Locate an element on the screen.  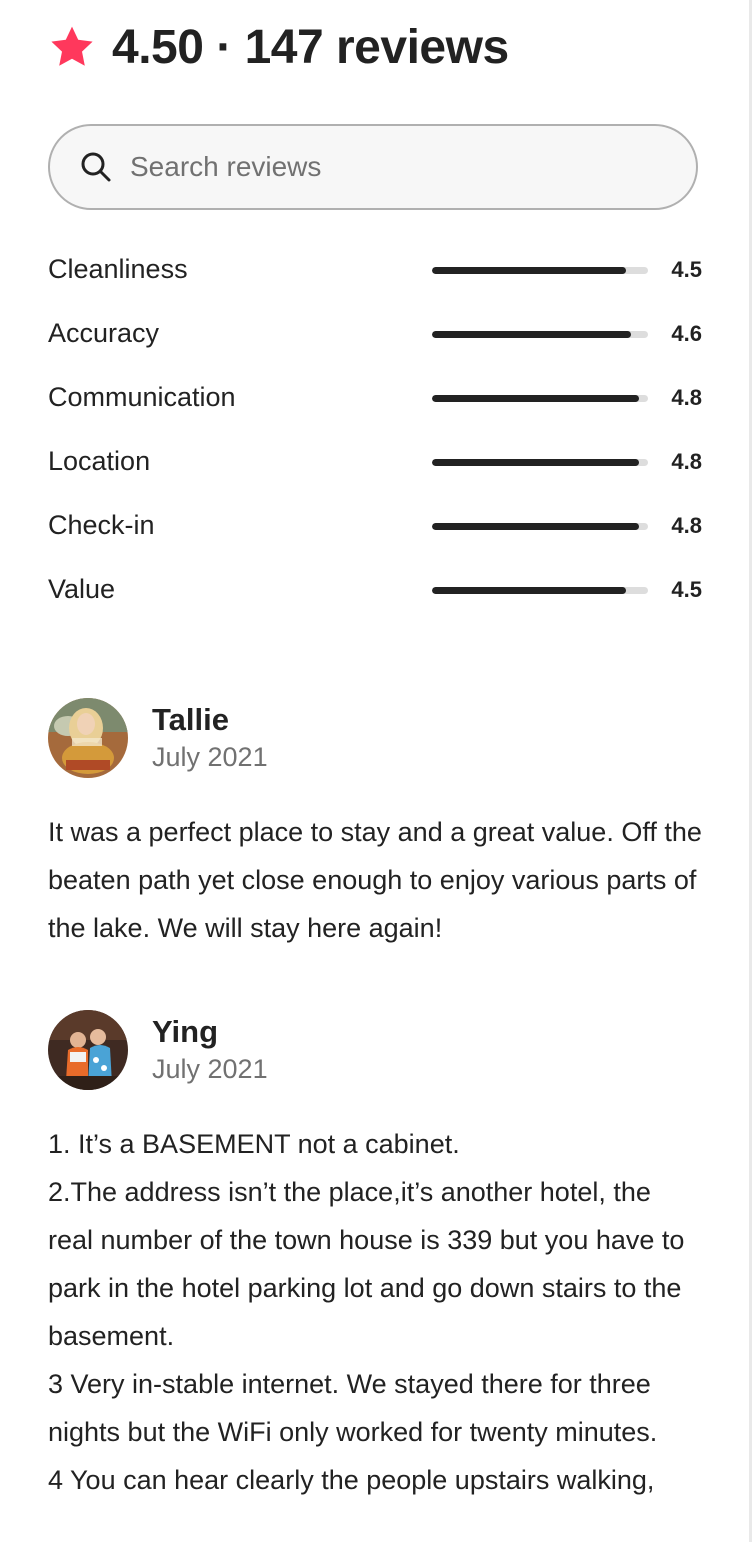
rating-label: Check-in is located at coordinates (101, 525).